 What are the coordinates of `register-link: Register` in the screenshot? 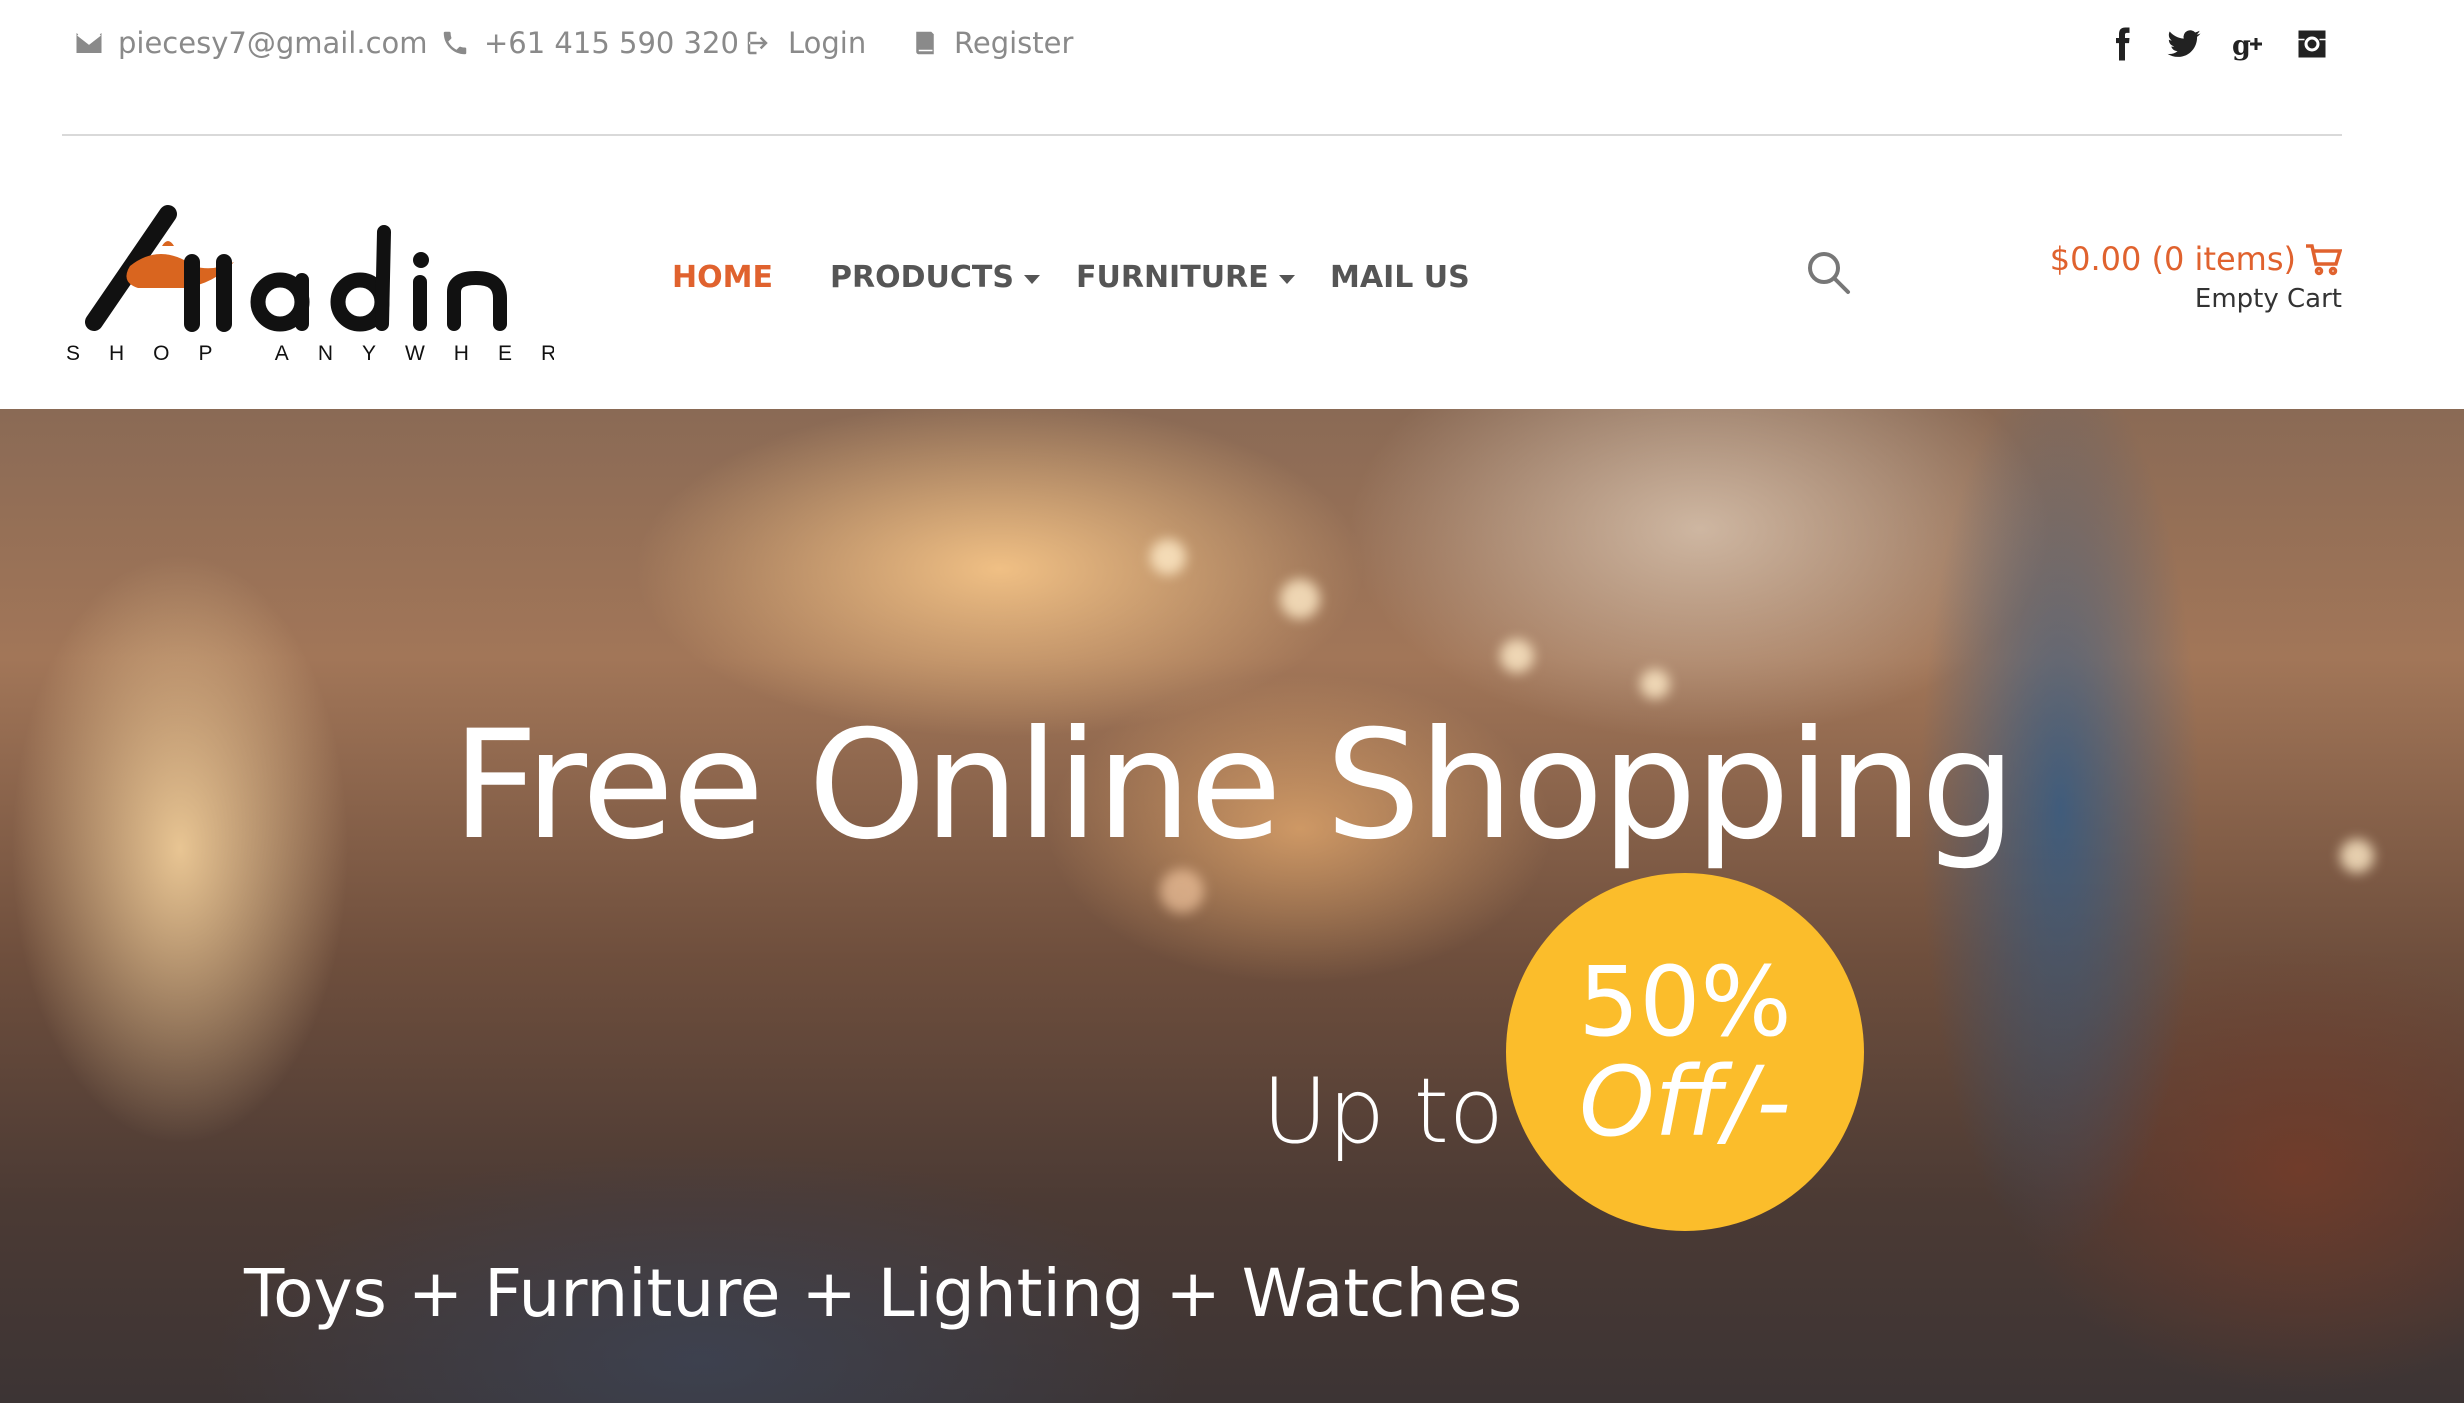 It's located at (991, 43).